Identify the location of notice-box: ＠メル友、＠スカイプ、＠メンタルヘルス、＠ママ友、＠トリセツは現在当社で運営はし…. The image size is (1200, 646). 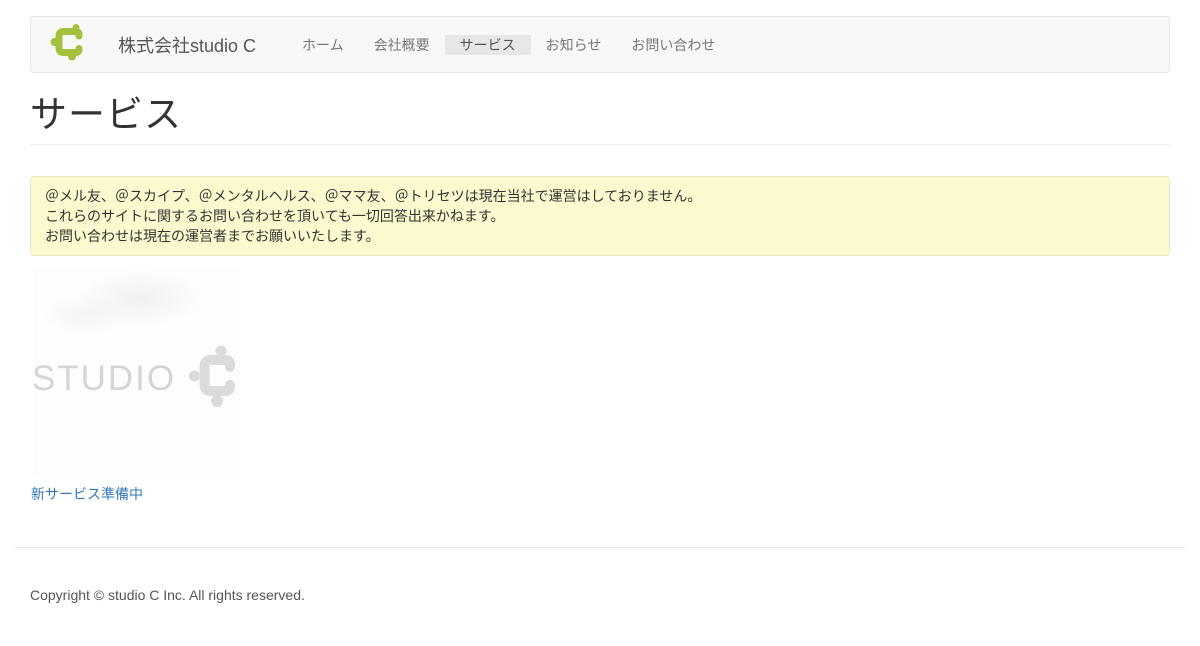
(600, 216).